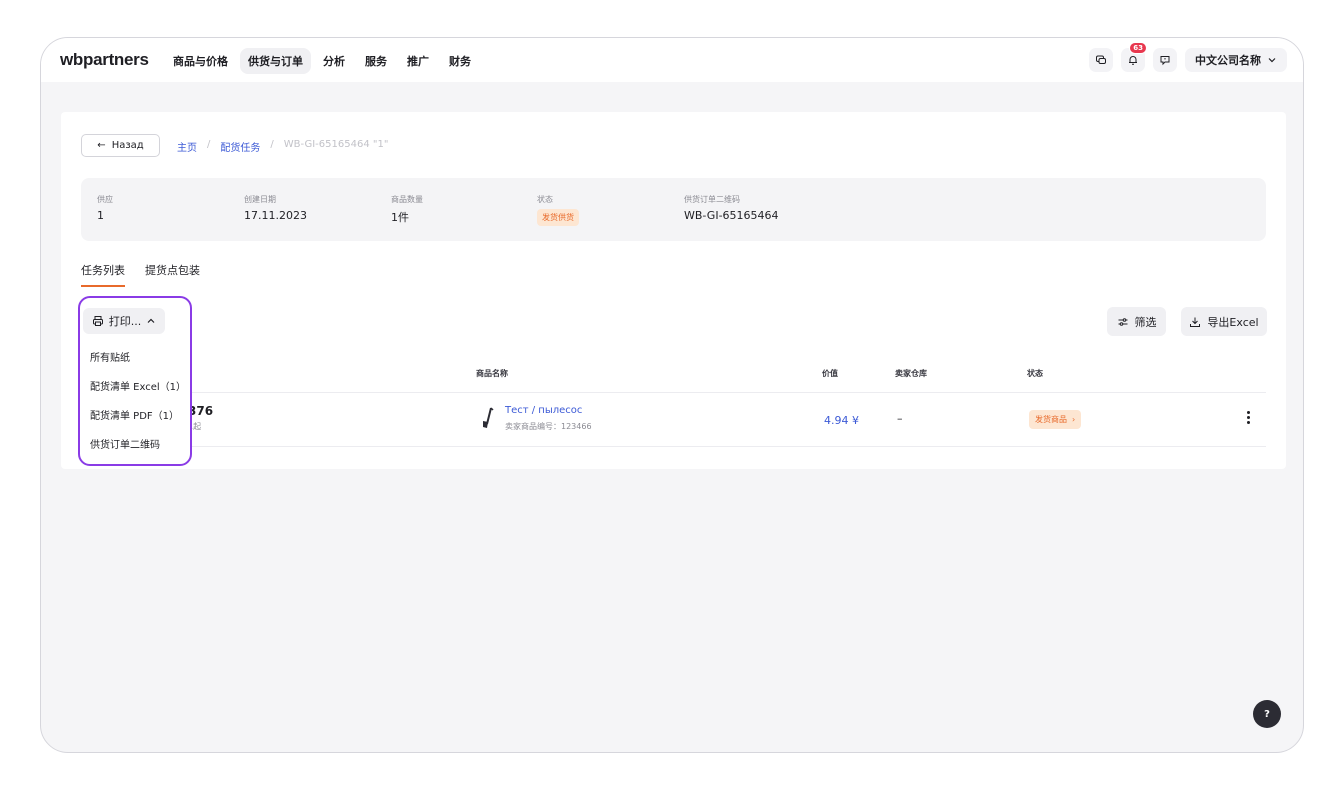 The width and height of the screenshot is (1344, 790). I want to click on filter-label: 筛选, so click(1145, 322).